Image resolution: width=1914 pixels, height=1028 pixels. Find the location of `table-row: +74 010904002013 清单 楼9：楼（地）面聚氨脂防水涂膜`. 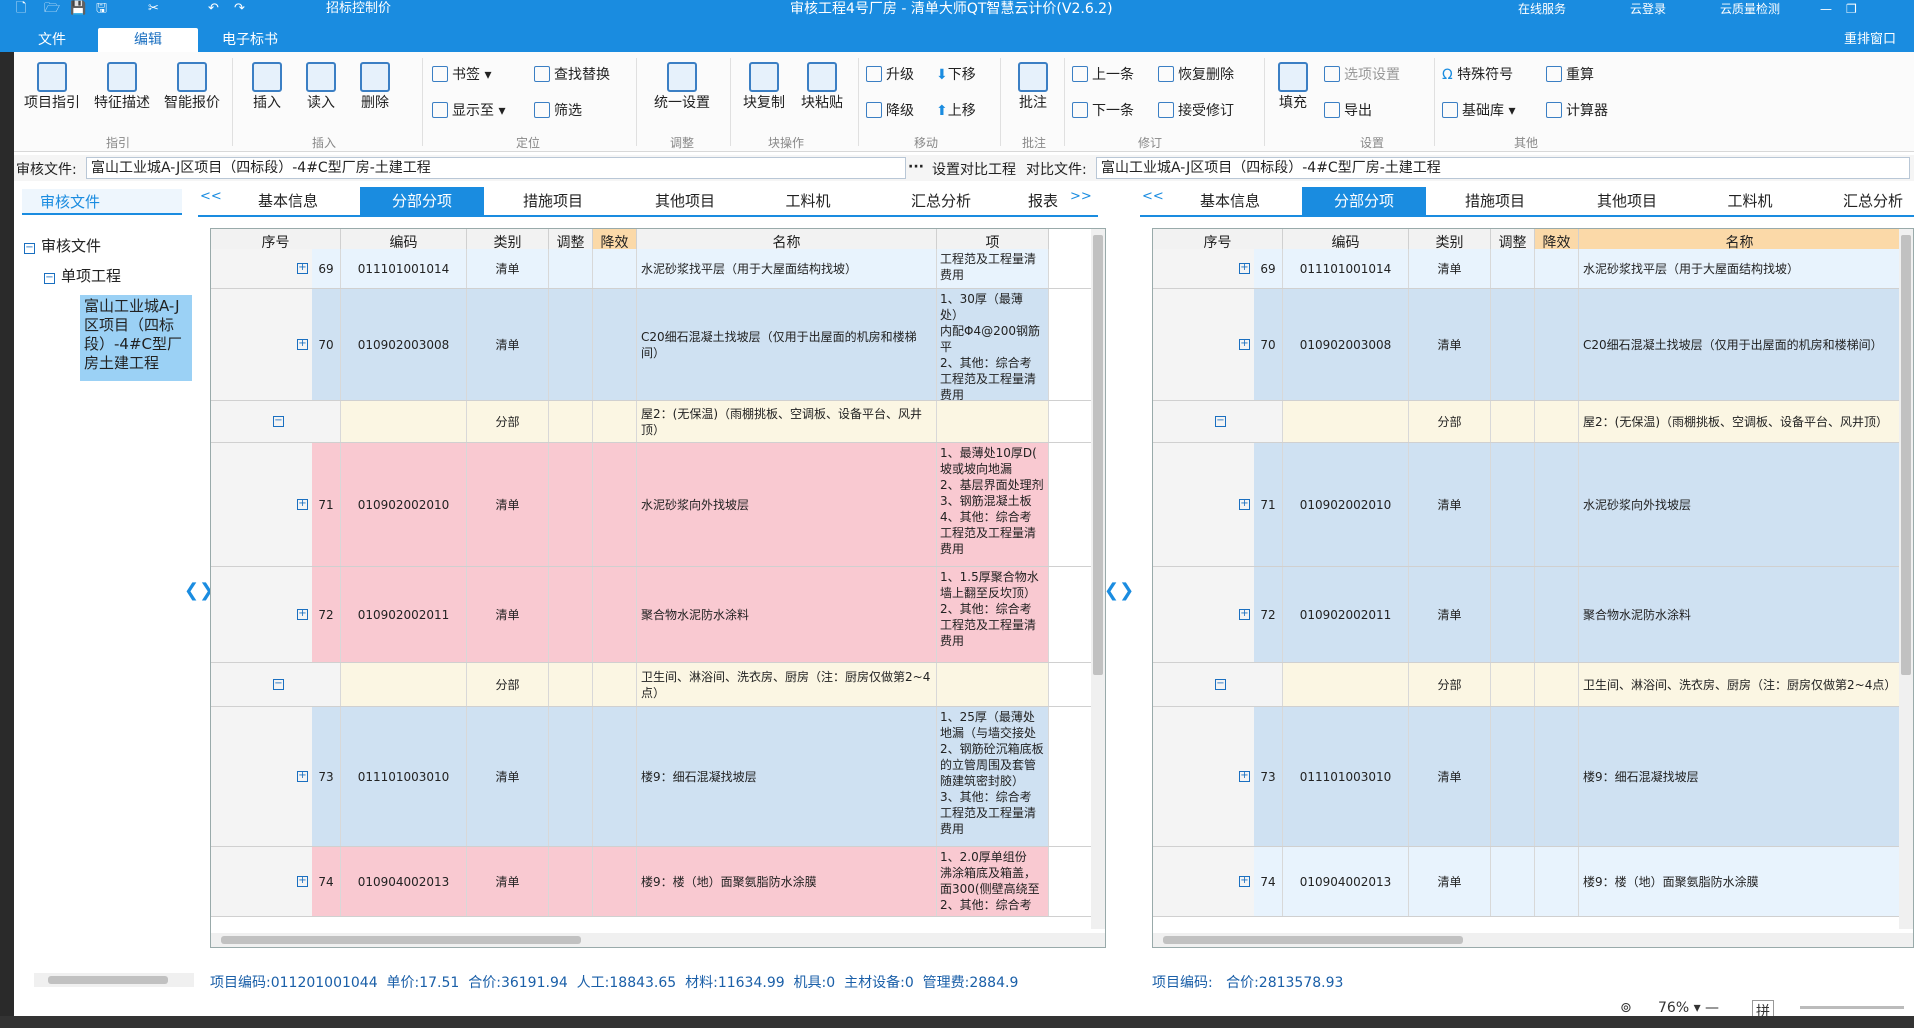

table-row: +74 010904002013 清单 楼9：楼（地）面聚氨脂防水涂膜 is located at coordinates (1533, 882).